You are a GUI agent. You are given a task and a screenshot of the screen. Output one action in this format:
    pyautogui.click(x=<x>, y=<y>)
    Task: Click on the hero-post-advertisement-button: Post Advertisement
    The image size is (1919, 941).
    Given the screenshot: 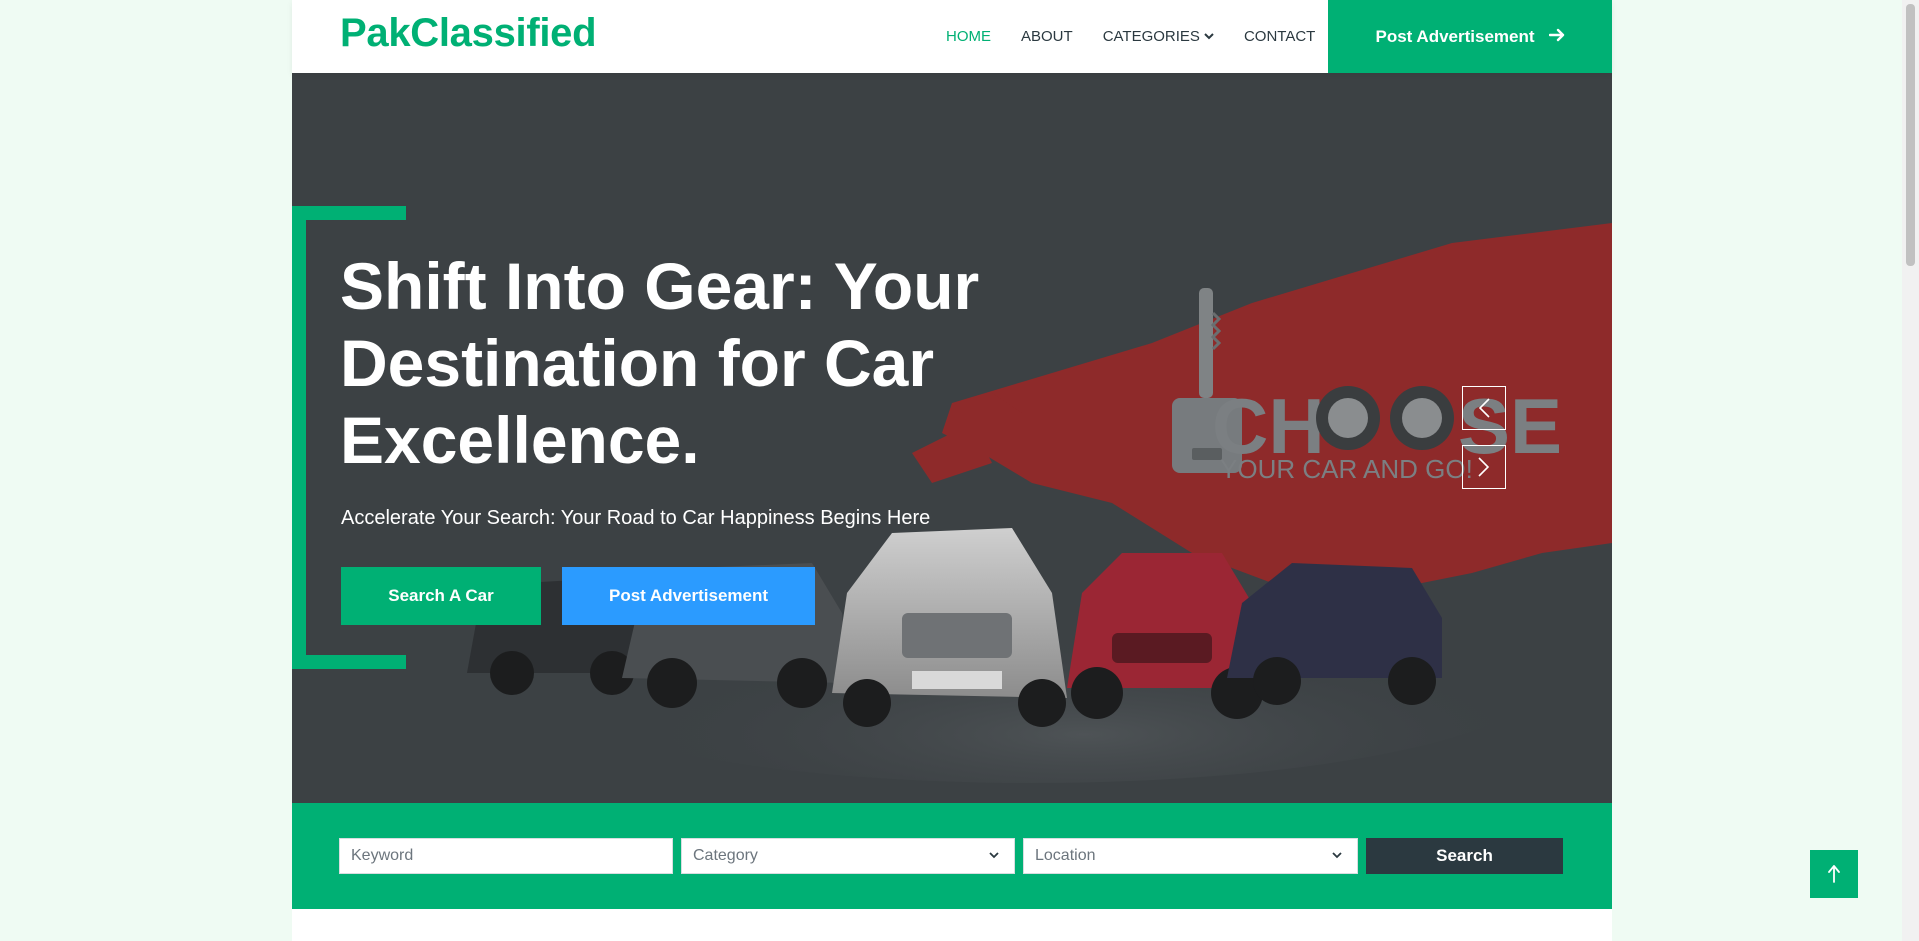 What is the action you would take?
    pyautogui.click(x=688, y=596)
    